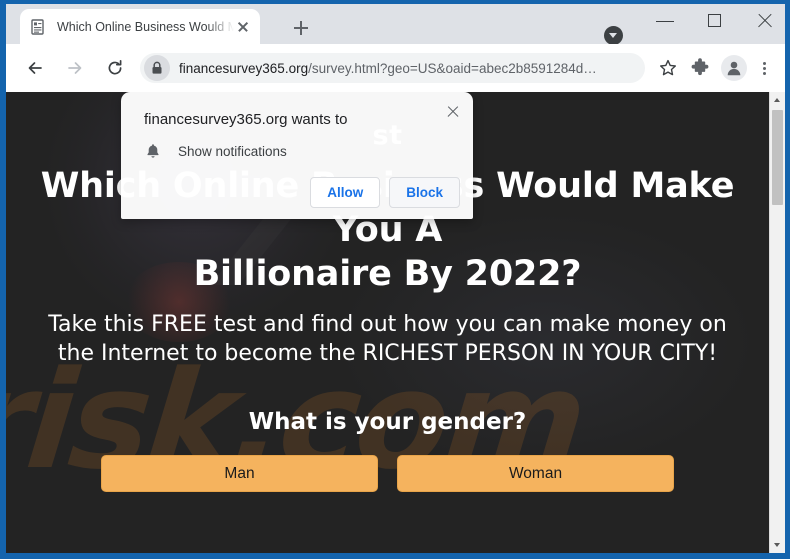  Describe the element at coordinates (764, 68) in the screenshot. I see `kebab-menu-icon` at that location.